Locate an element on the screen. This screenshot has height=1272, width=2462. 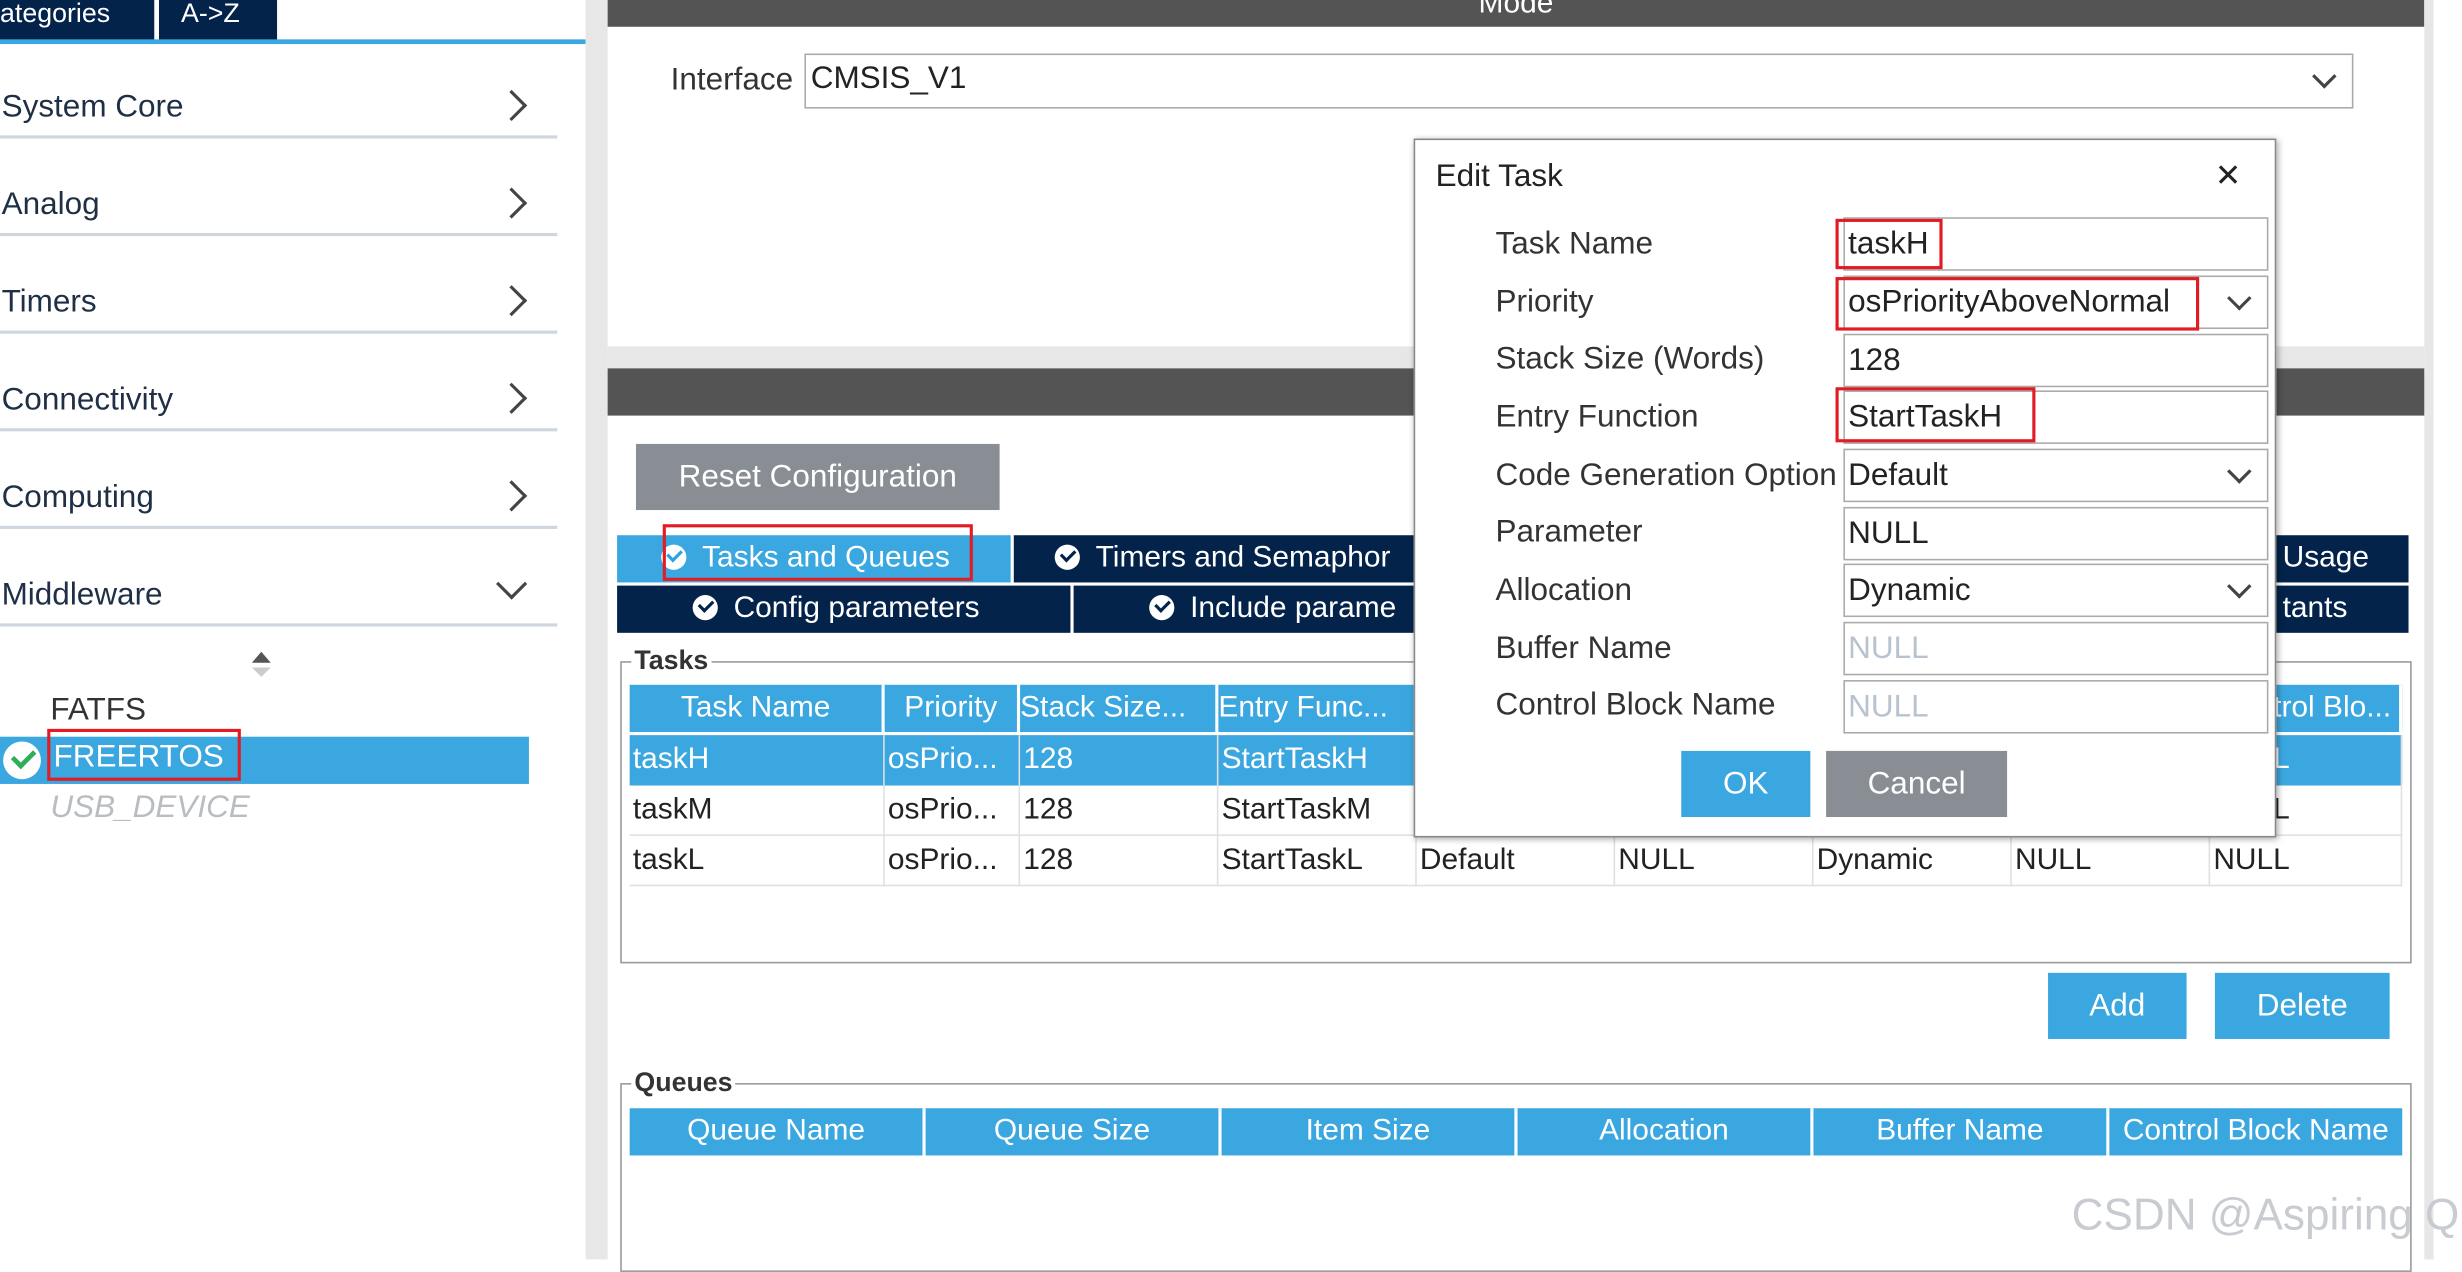
tab-label: Include parame is located at coordinates (1293, 608).